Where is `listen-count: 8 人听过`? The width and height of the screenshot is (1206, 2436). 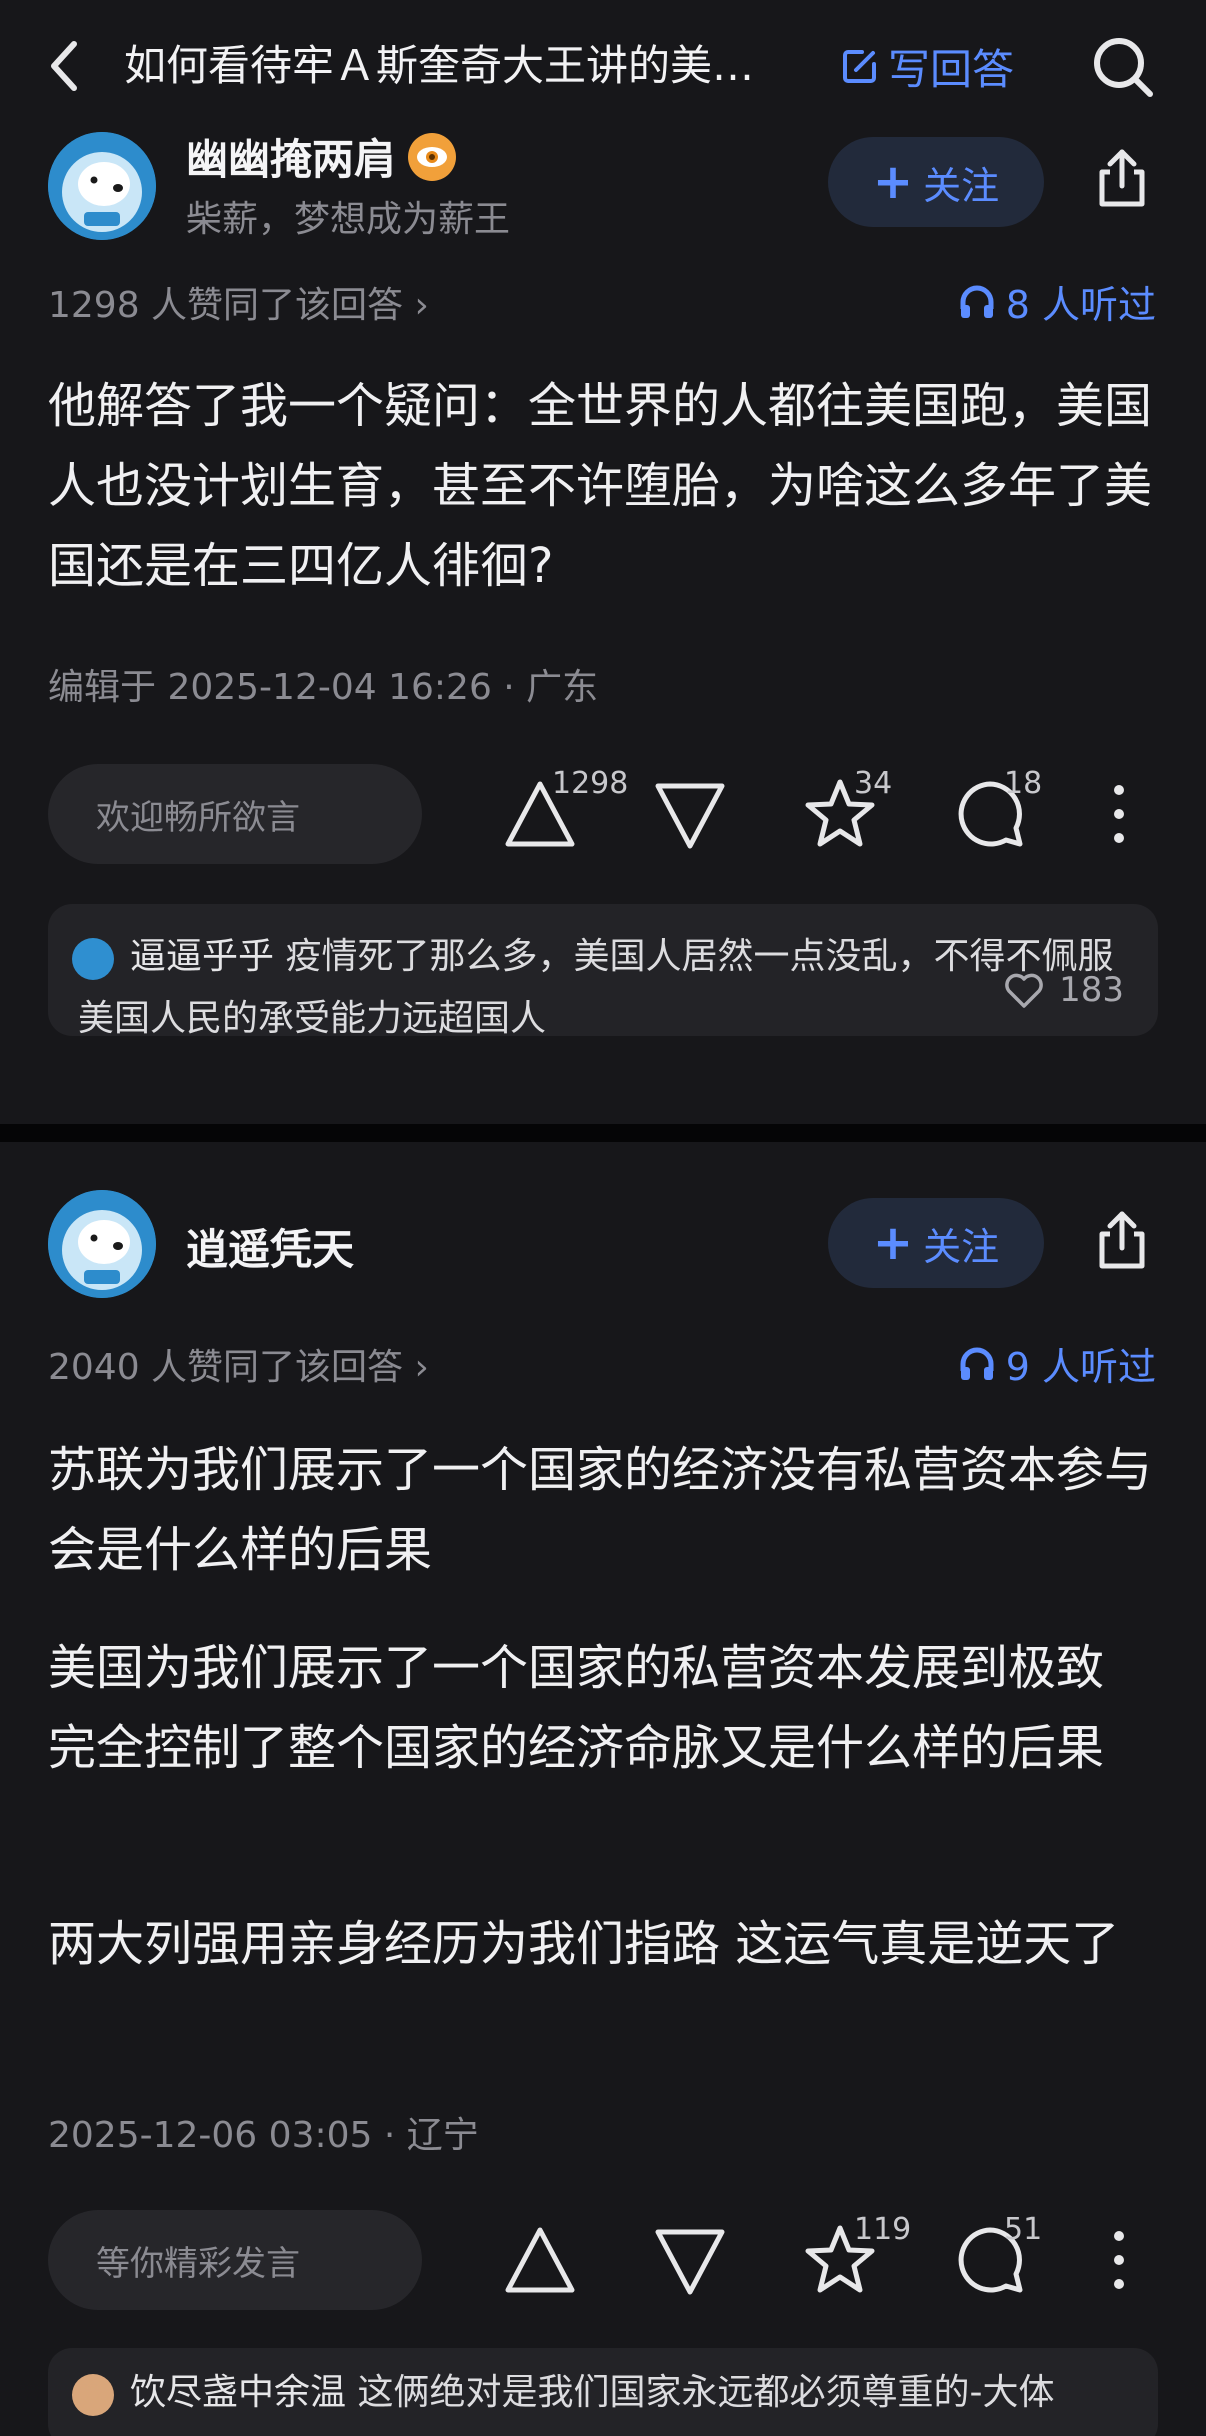 listen-count: 8 人听过 is located at coordinates (1057, 301).